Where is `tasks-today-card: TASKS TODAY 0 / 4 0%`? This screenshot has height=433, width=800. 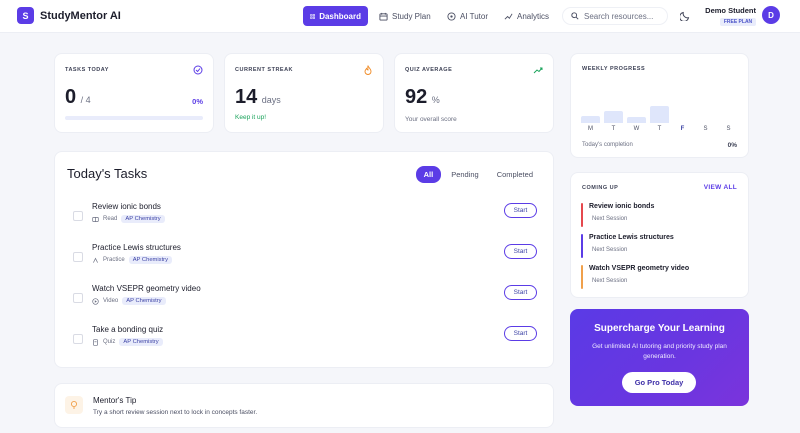 tasks-today-card: TASKS TODAY 0 / 4 0% is located at coordinates (134, 93).